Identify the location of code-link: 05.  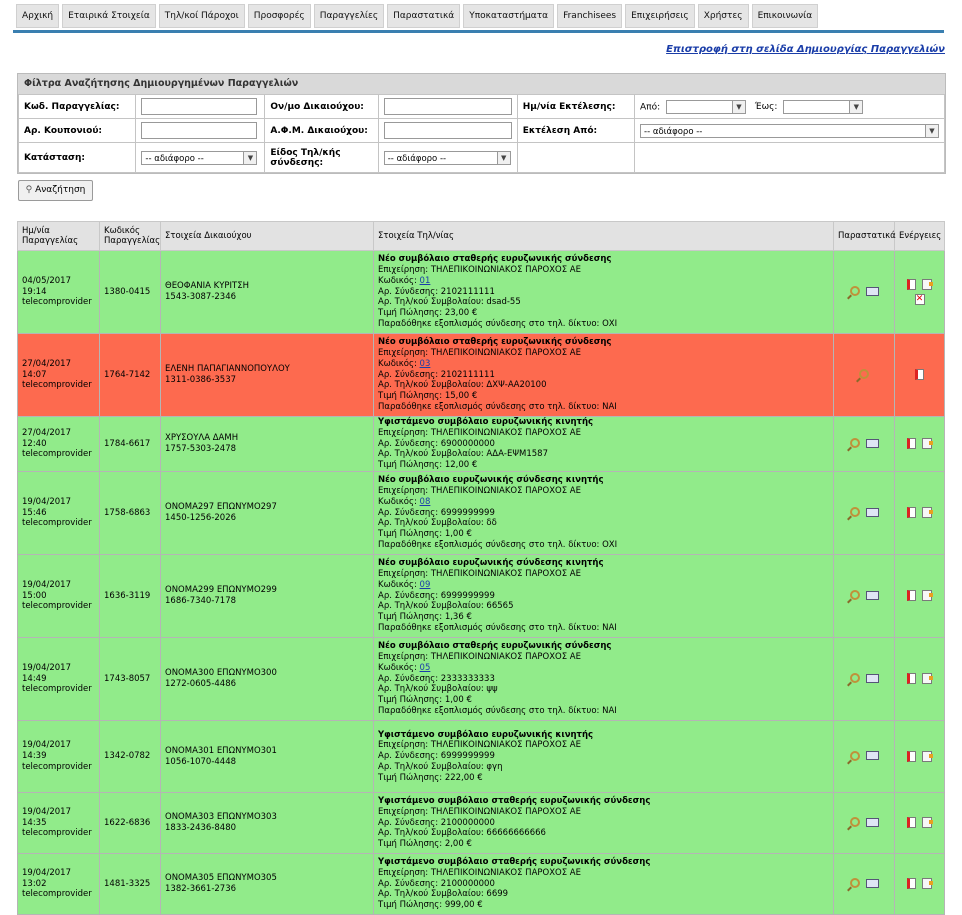
(425, 668).